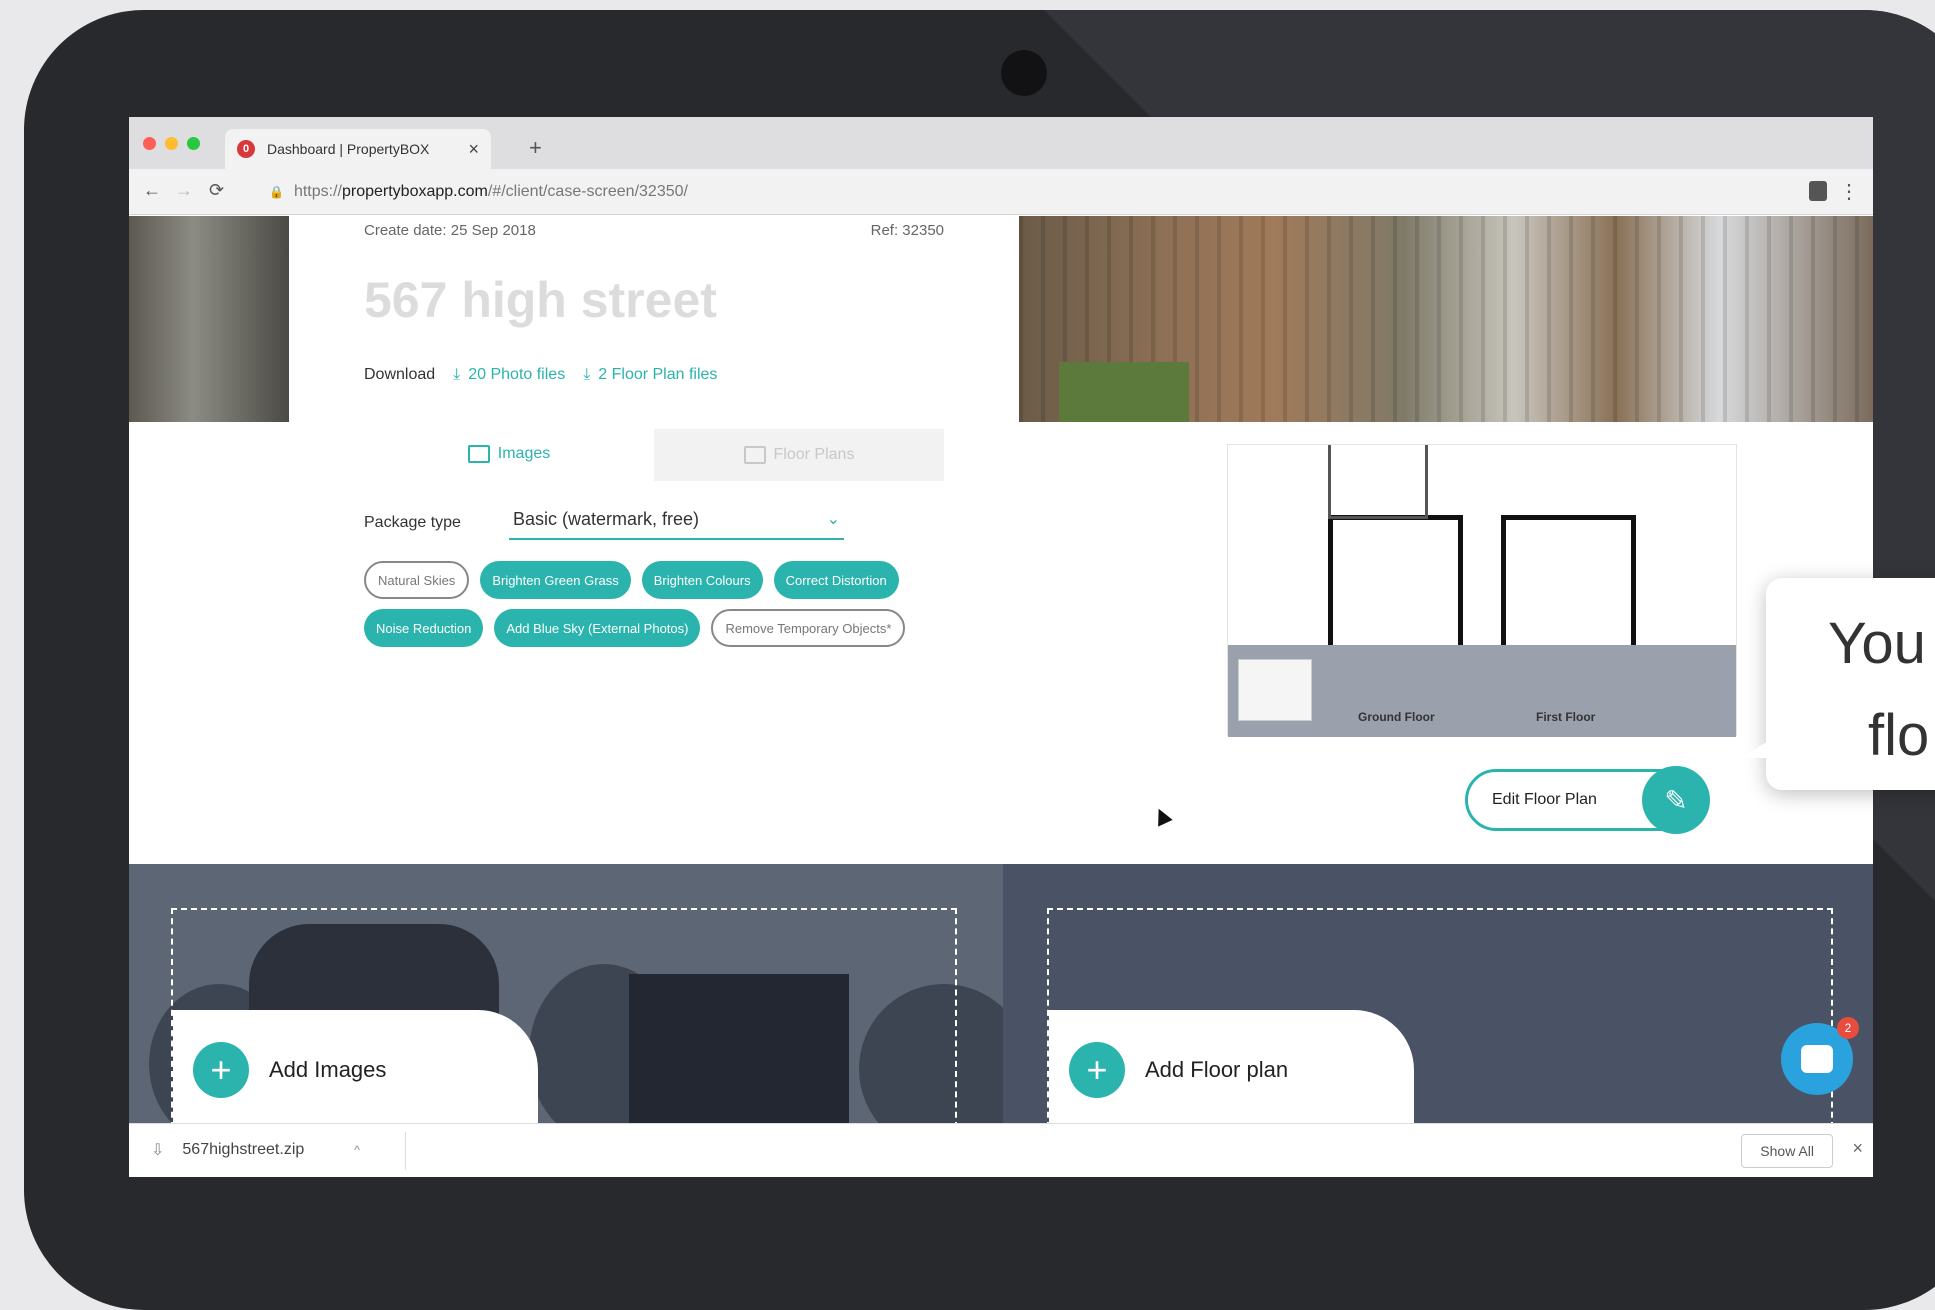 This screenshot has height=1310, width=1935. I want to click on tab-floor-plans-label: Floor Plans, so click(814, 454).